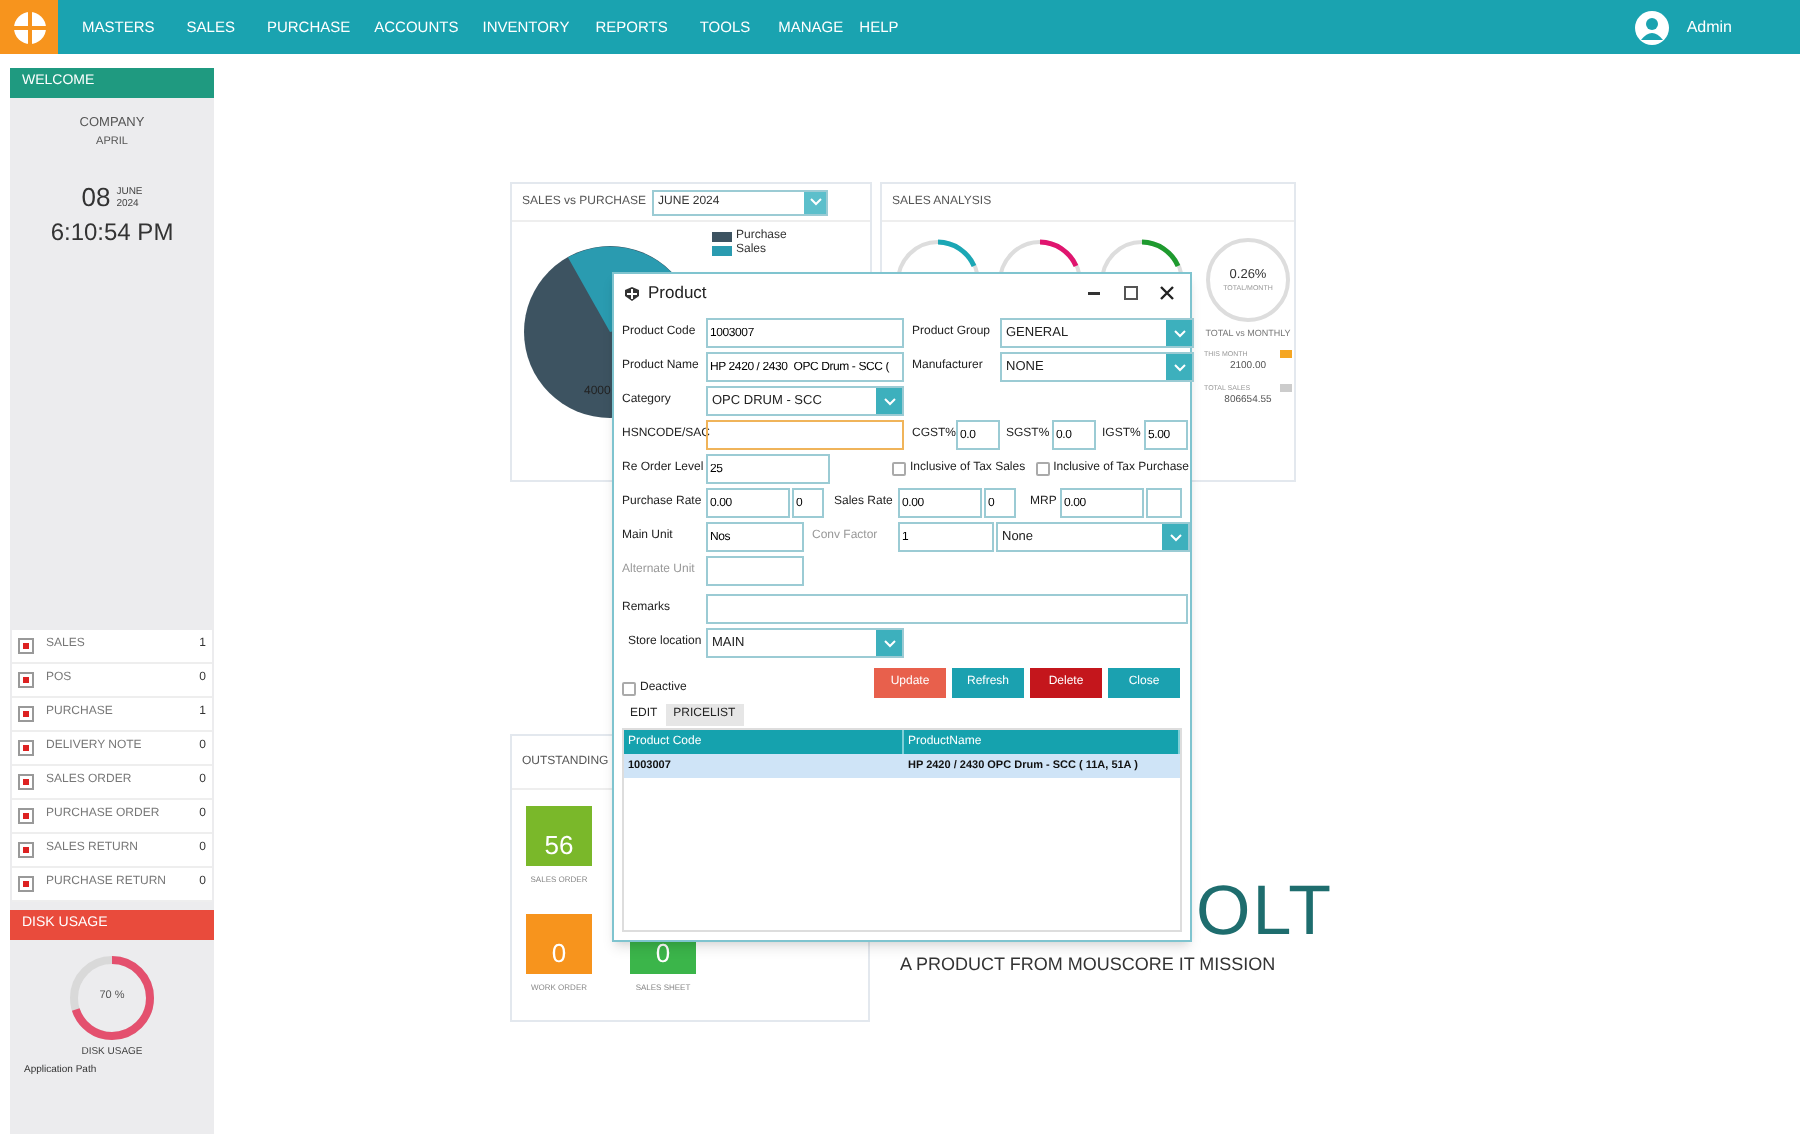 This screenshot has width=1800, height=1142. I want to click on close-icon, so click(1166, 293).